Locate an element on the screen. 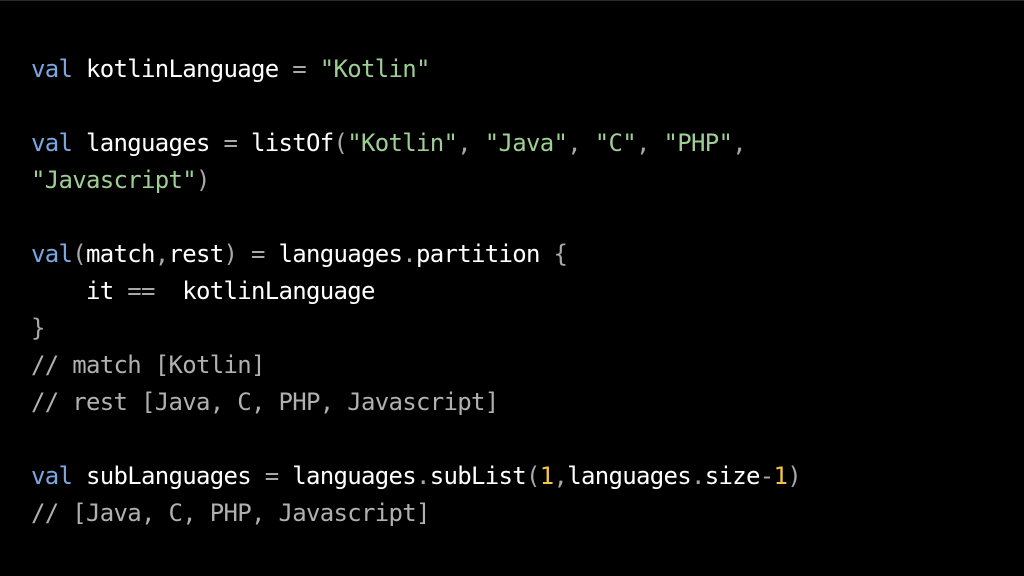 The image size is (1024, 576). code-line: // rest [Java, C, PHP, Javascript] is located at coordinates (416, 402).